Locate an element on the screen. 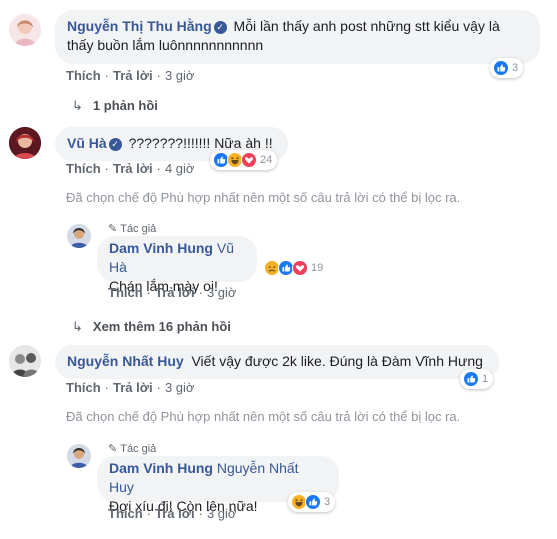 This screenshot has width=557, height=539. reaction-summary: 24 is located at coordinates (244, 160).